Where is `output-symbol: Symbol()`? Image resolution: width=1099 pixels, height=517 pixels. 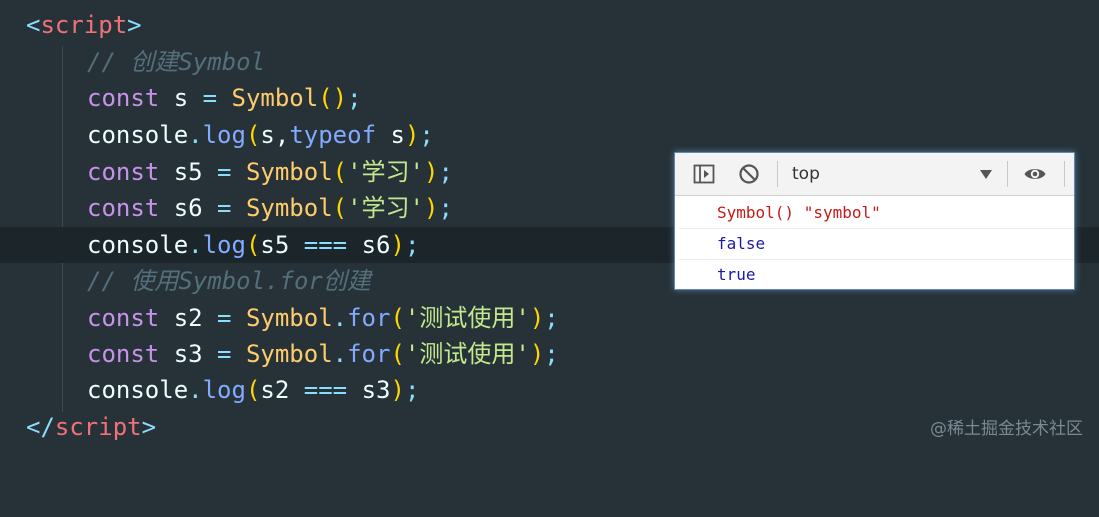
output-symbol: Symbol() is located at coordinates (760, 212).